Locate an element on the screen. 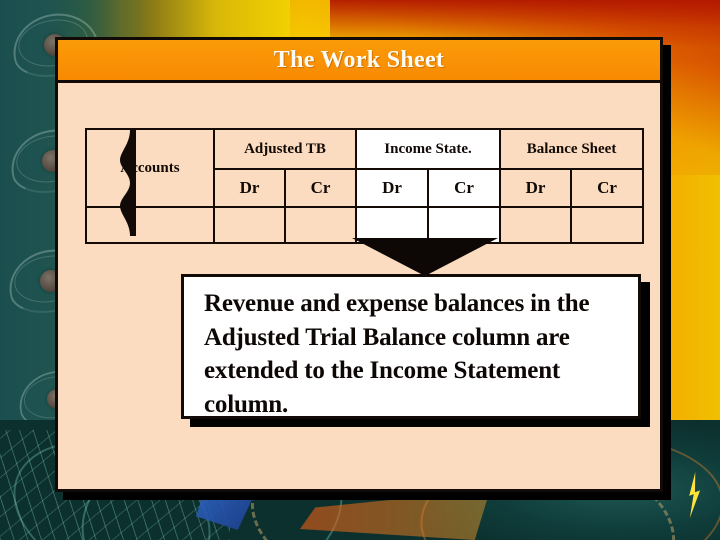 This screenshot has width=720, height=540. table-row is located at coordinates (365, 225).